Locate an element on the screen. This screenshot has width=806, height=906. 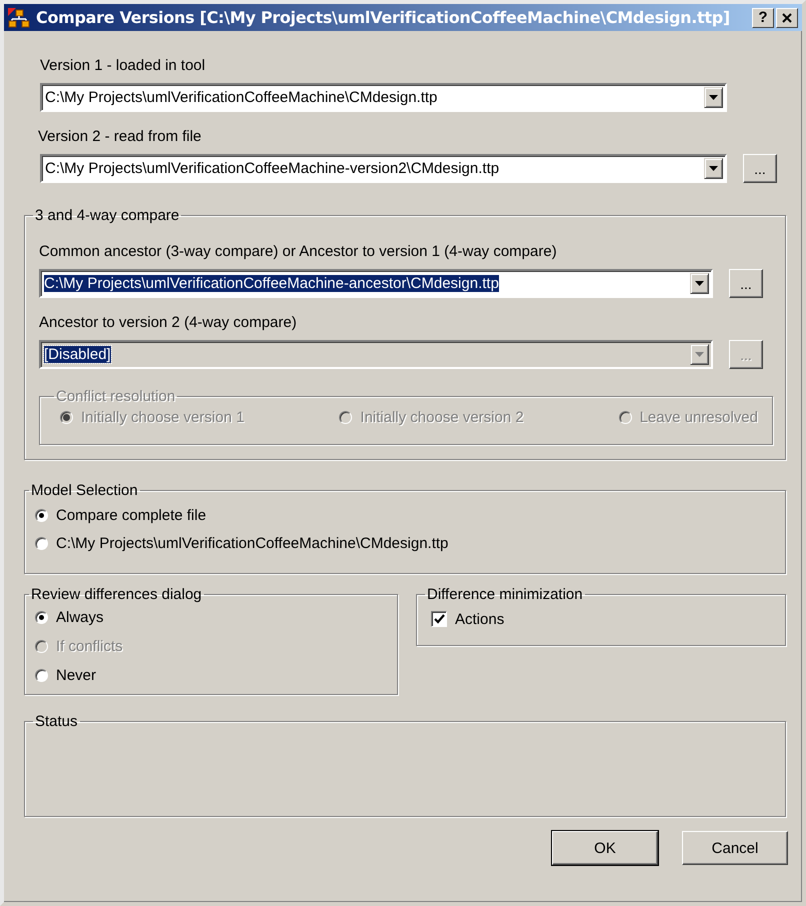
field-label: Version 1 - loaded in tool is located at coordinates (123, 65).